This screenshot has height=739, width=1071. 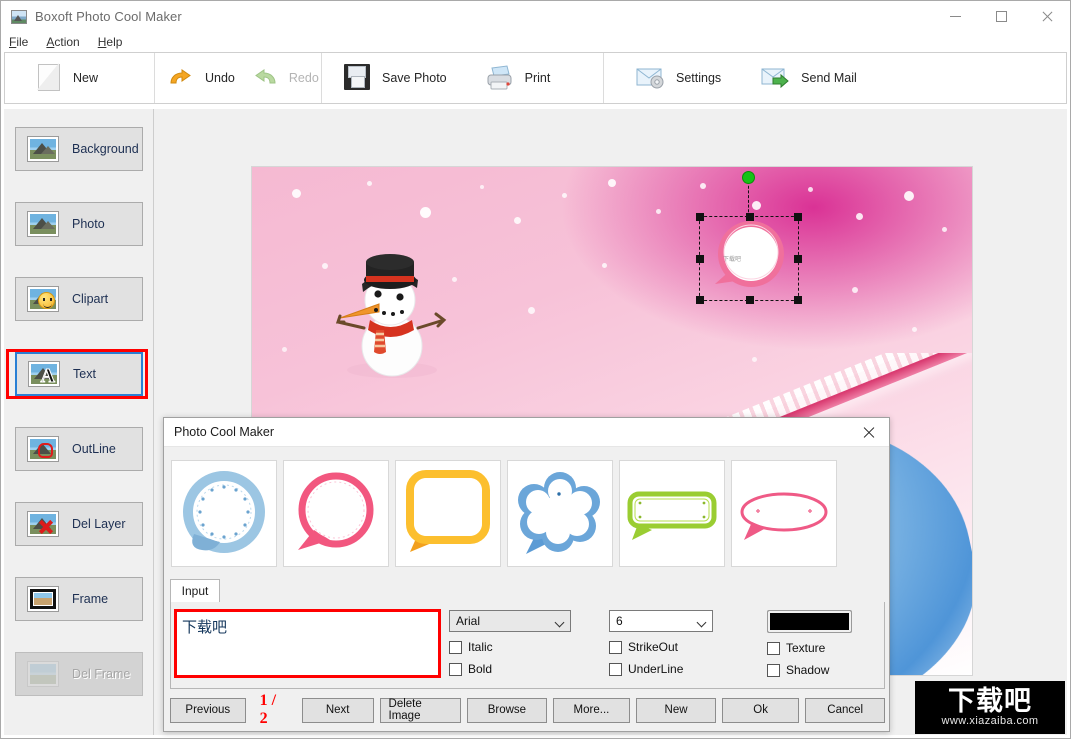 What do you see at coordinates (43, 599) in the screenshot?
I see `photo-frame-icon` at bounding box center [43, 599].